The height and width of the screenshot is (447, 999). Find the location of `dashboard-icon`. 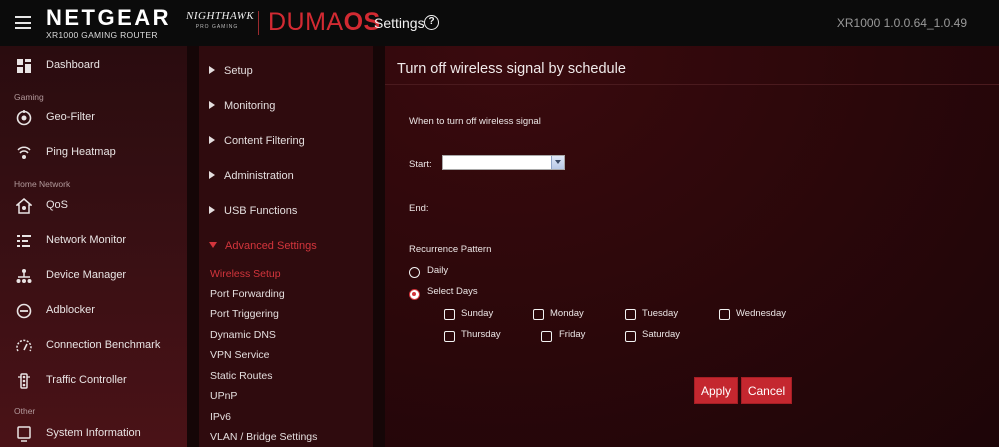

dashboard-icon is located at coordinates (24, 66).